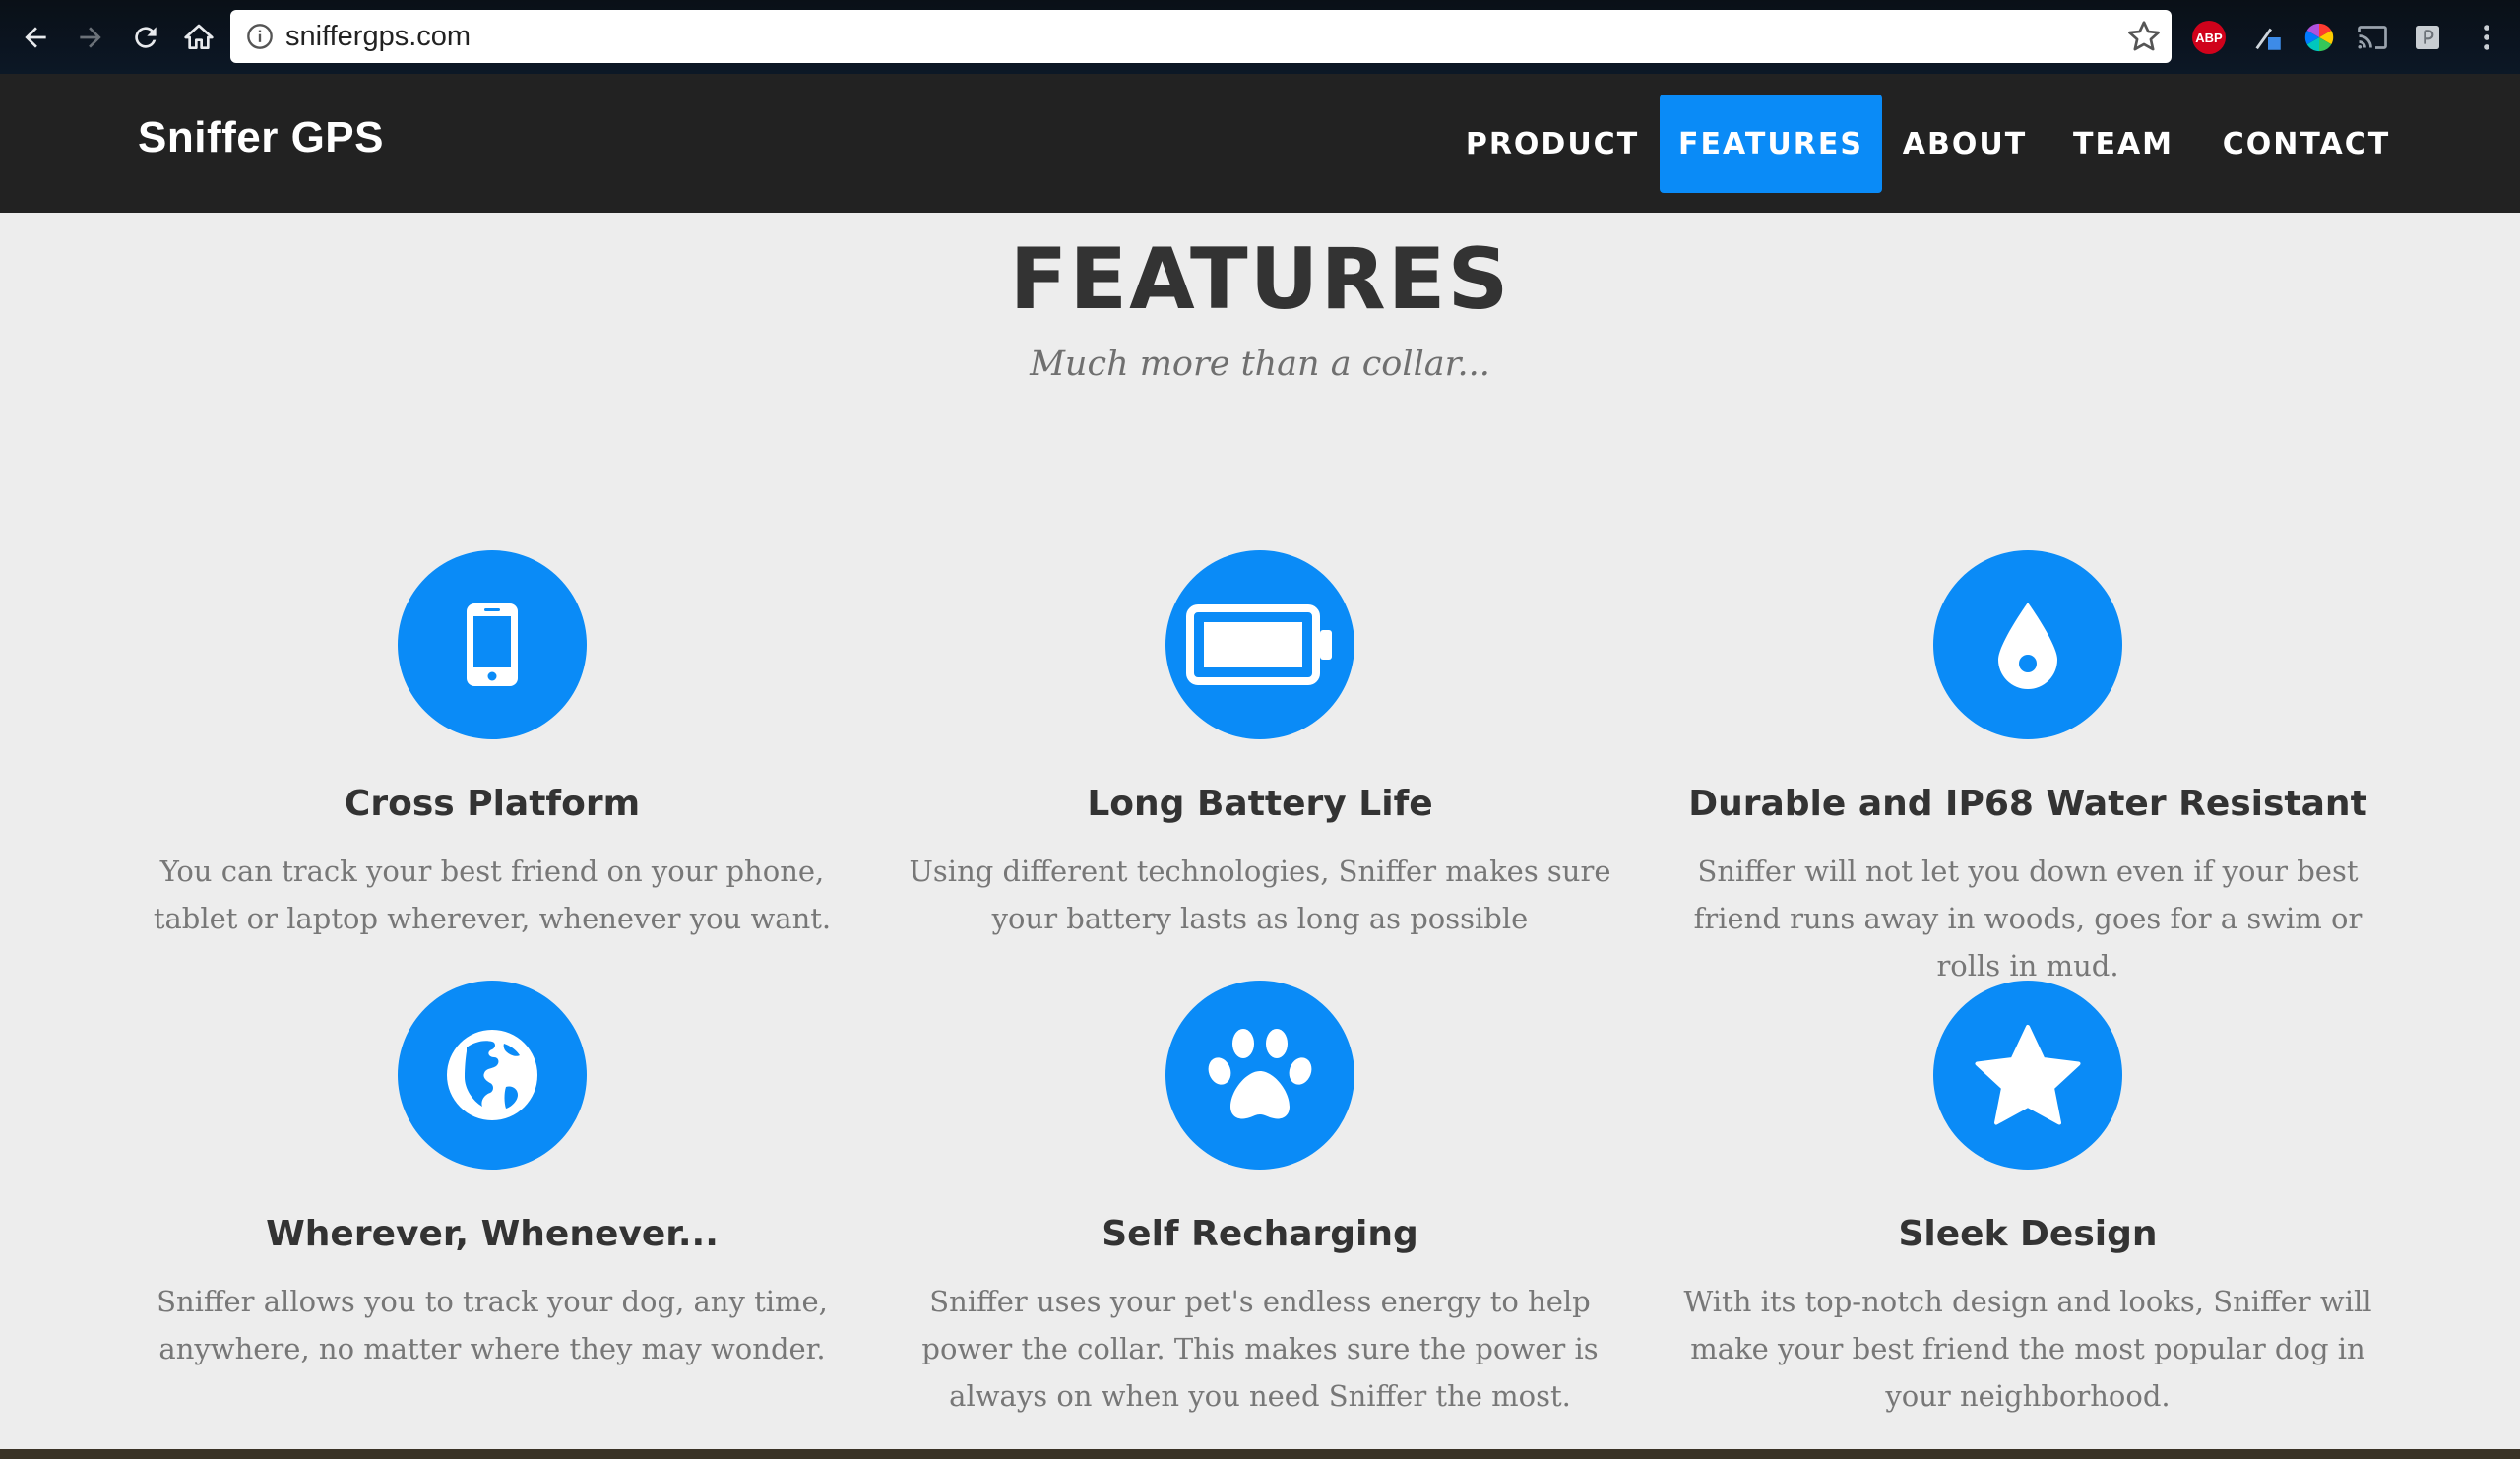 Image resolution: width=2520 pixels, height=1459 pixels. I want to click on eyedropper-icon, so click(2268, 39).